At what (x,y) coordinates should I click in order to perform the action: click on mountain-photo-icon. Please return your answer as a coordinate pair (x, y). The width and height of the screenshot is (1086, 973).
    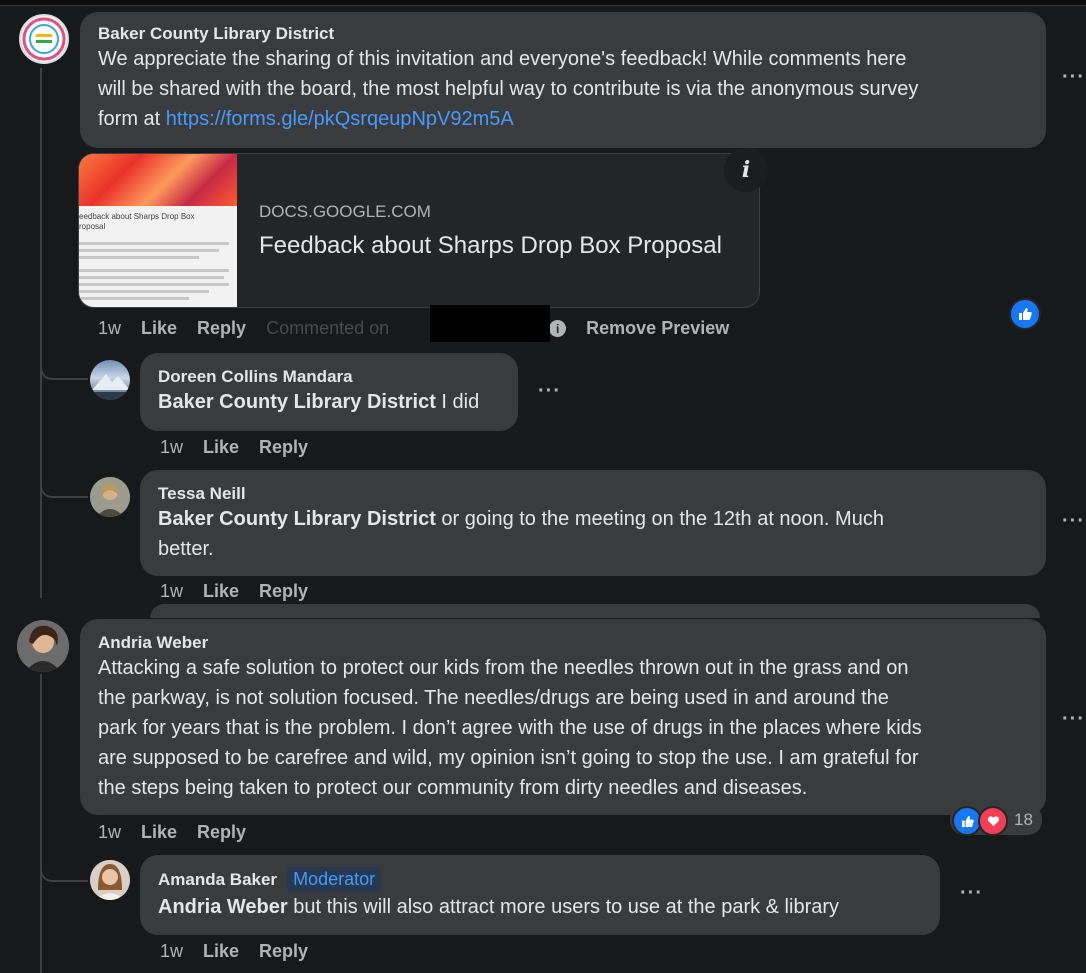
    Looking at the image, I should click on (110, 387).